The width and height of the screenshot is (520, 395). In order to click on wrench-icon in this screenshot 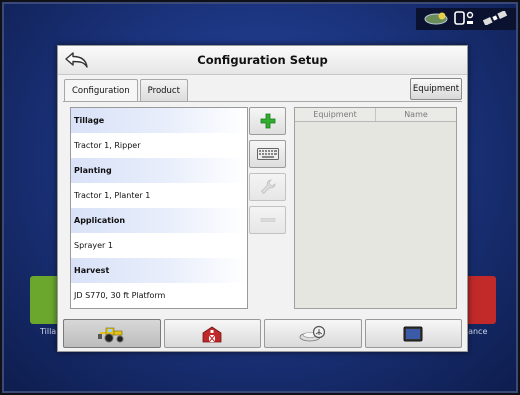, I will do `click(267, 187)`.